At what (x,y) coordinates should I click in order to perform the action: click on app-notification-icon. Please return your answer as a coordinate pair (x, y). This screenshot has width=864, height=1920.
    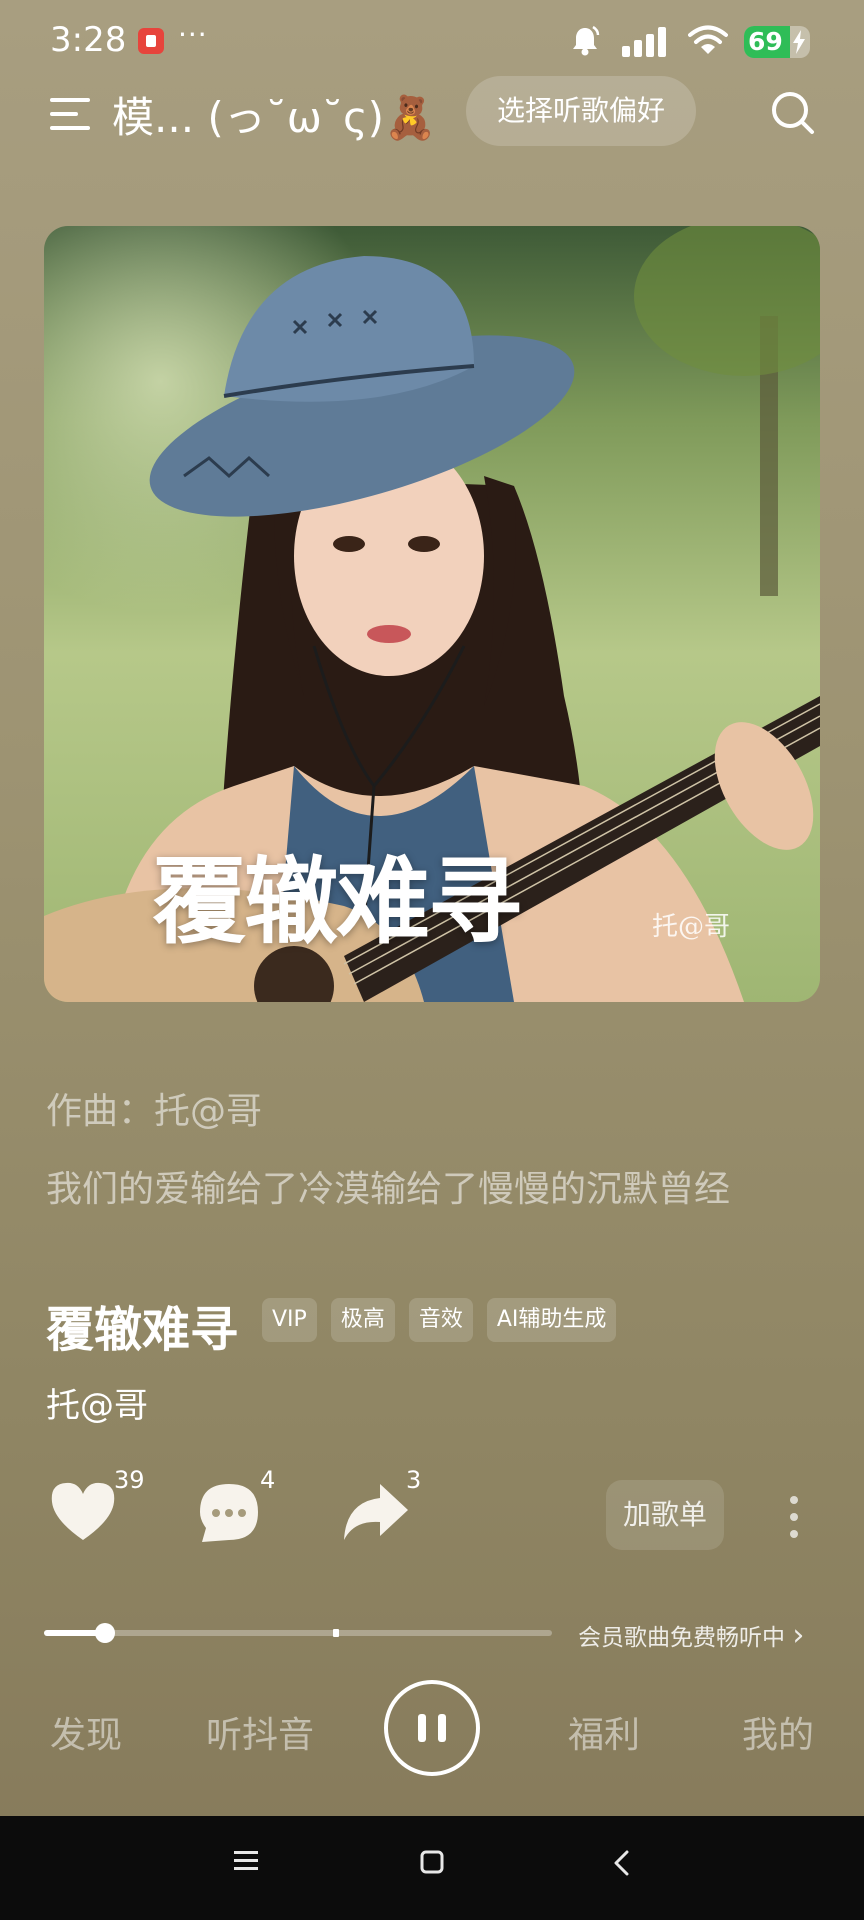
    Looking at the image, I should click on (151, 41).